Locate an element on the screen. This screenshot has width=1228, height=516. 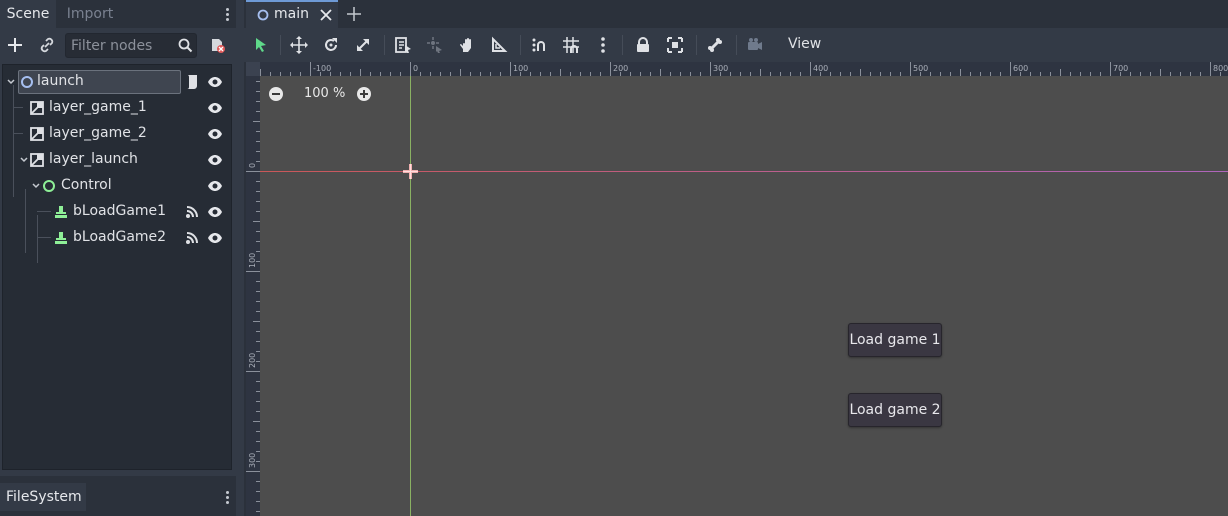
tree-item-label: bLoadGame1 is located at coordinates (120, 211).